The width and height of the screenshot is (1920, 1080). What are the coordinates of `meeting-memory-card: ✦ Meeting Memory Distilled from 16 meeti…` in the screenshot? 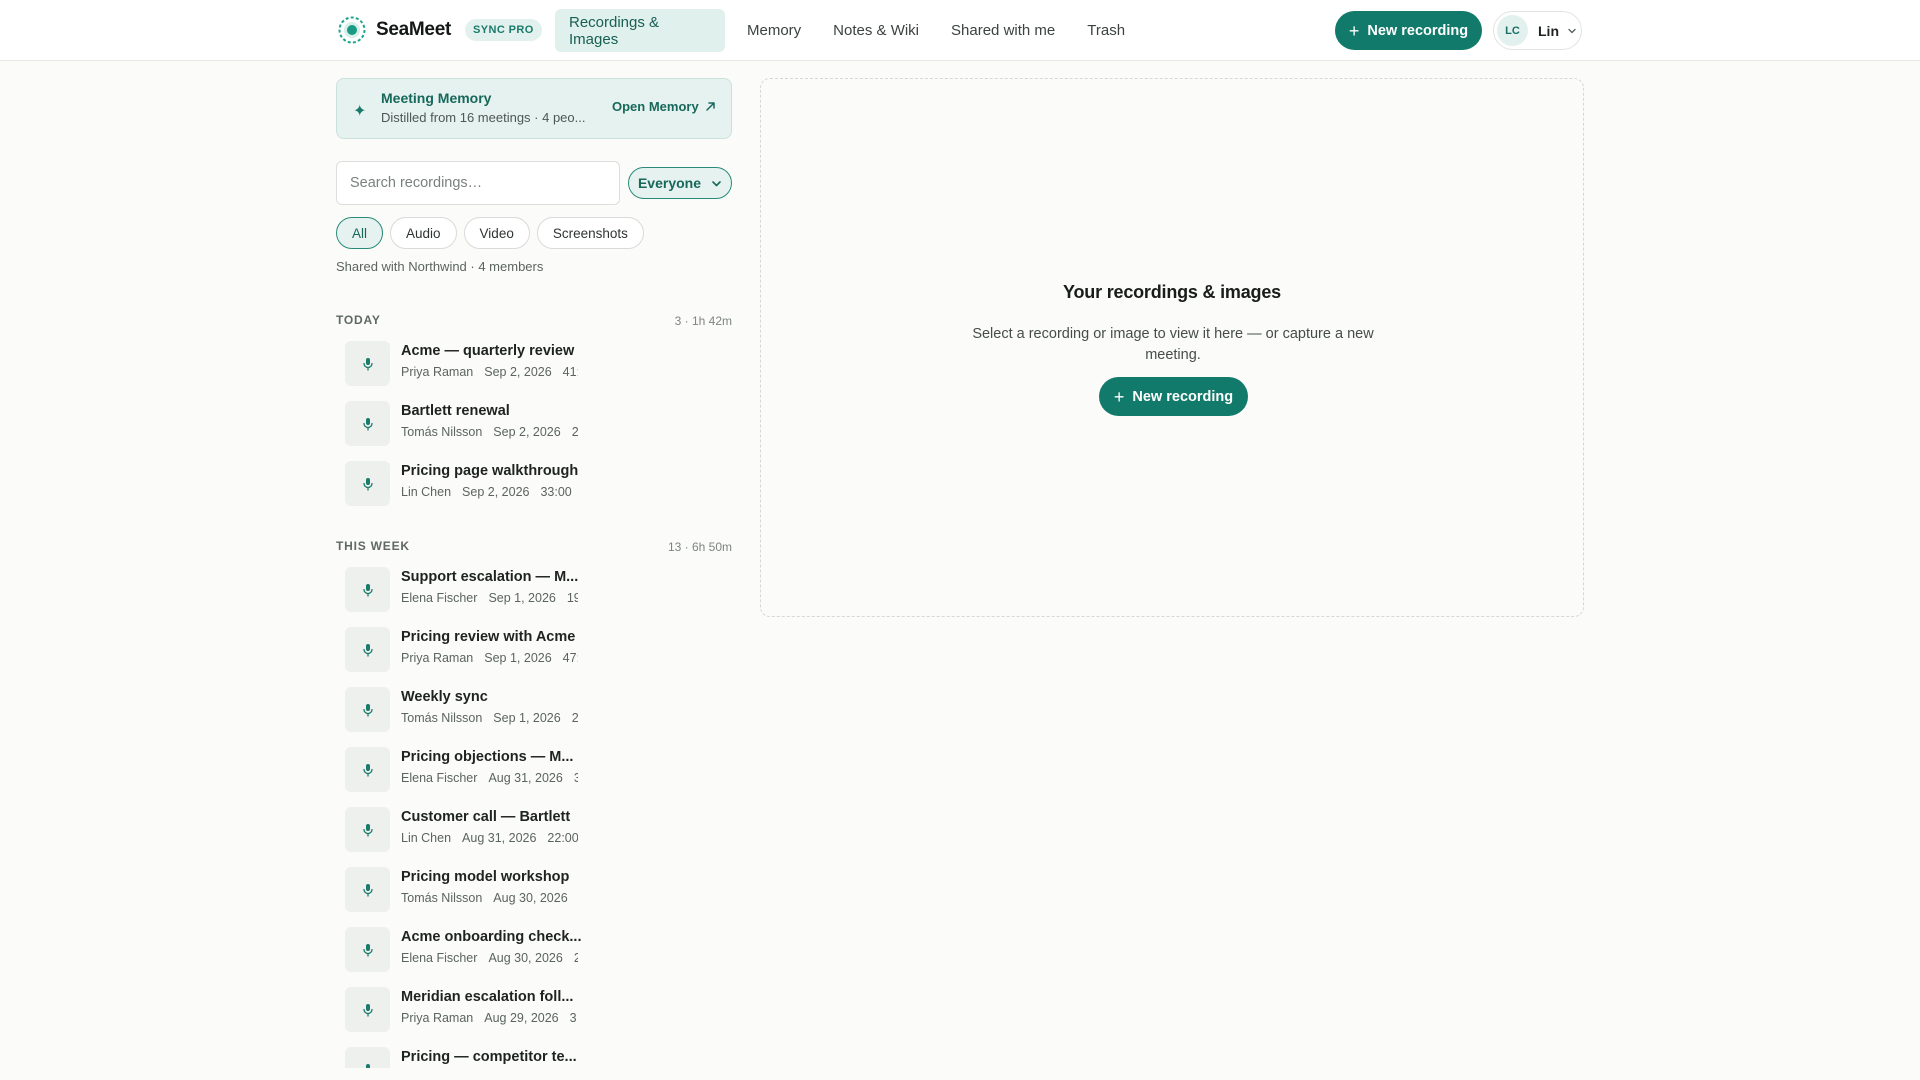 It's located at (534, 108).